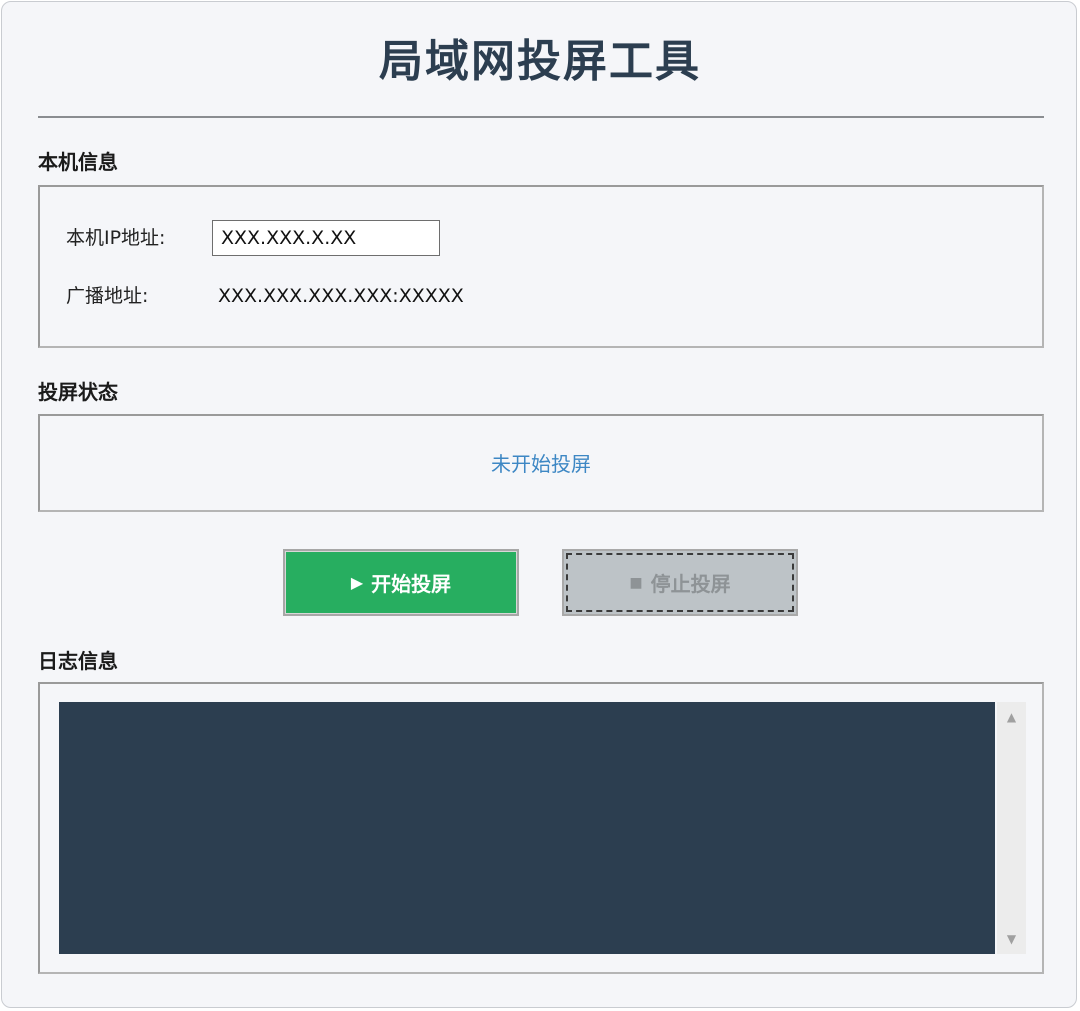 The image size is (1080, 1011). What do you see at coordinates (540, 61) in the screenshot?
I see `page-title: 局域网投屏工具` at bounding box center [540, 61].